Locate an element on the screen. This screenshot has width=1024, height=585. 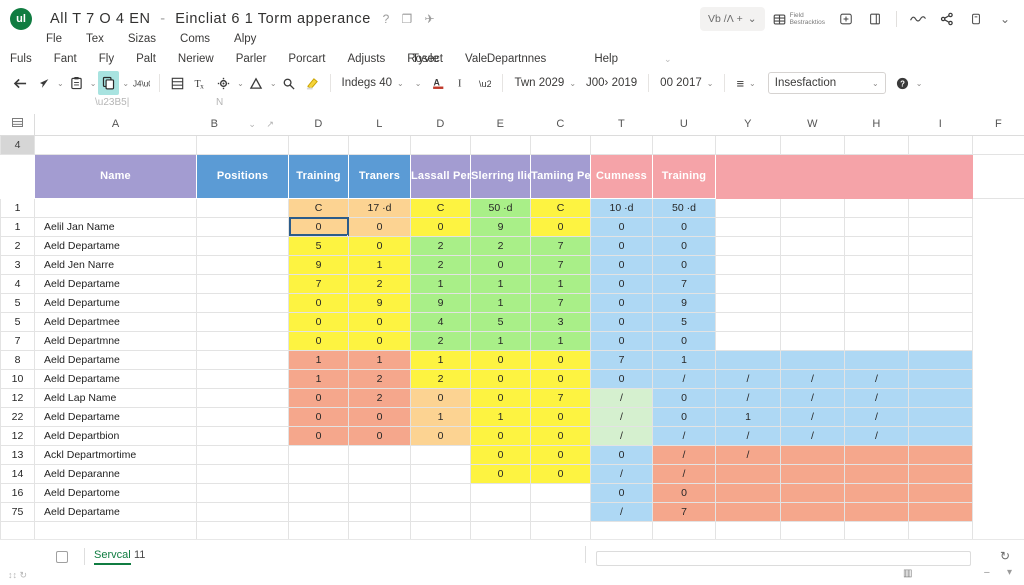
row-header-6: 5 is located at coordinates (17, 321).